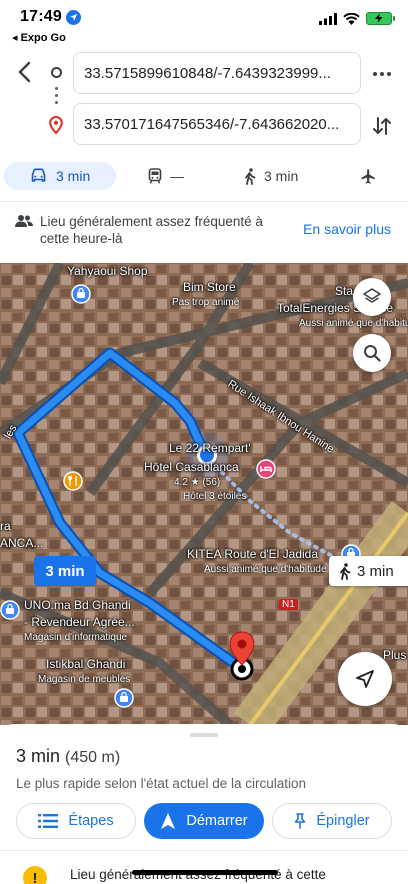 The height and width of the screenshot is (884, 408). I want to click on search-icon, so click(372, 353).